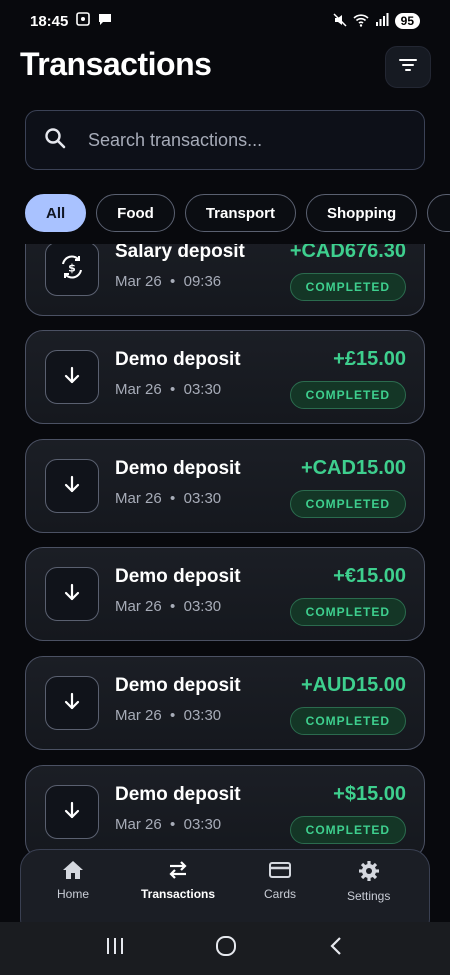  Describe the element at coordinates (55, 140) in the screenshot. I see `search-icon` at that location.